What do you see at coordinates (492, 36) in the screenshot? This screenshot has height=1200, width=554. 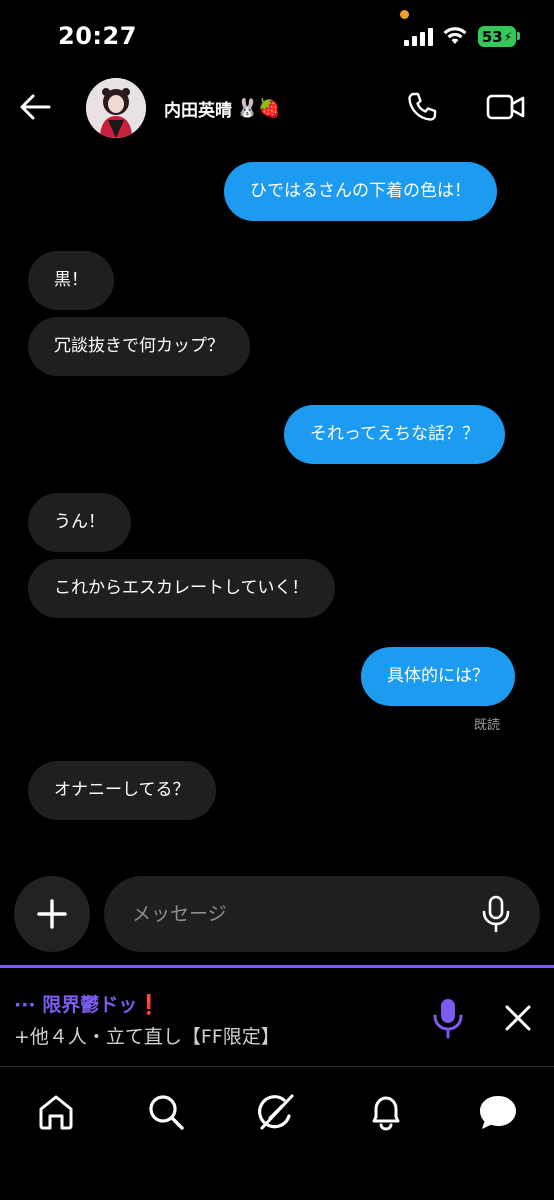 I see `battery-percent: 53` at bounding box center [492, 36].